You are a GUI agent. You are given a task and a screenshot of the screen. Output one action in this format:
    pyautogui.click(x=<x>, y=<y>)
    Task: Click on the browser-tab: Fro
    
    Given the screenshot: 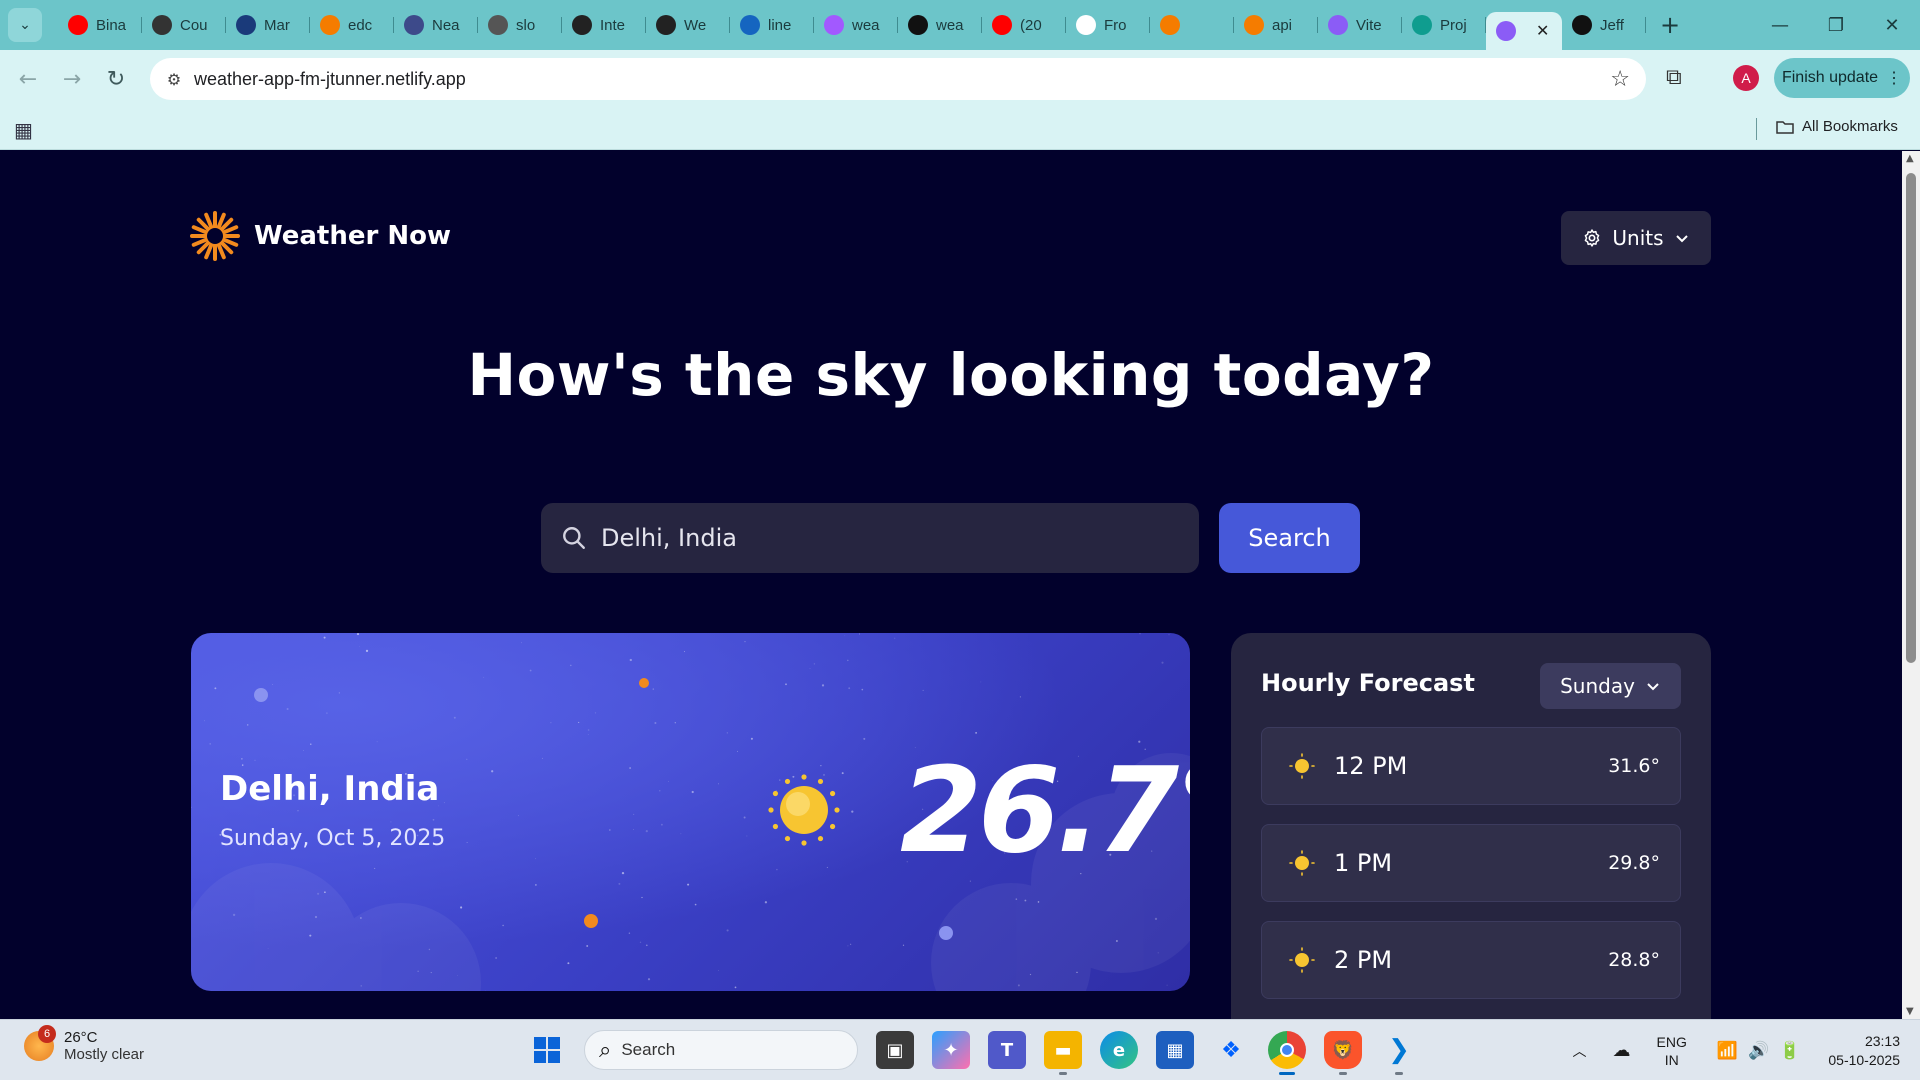 What is the action you would take?
    pyautogui.click(x=1108, y=25)
    